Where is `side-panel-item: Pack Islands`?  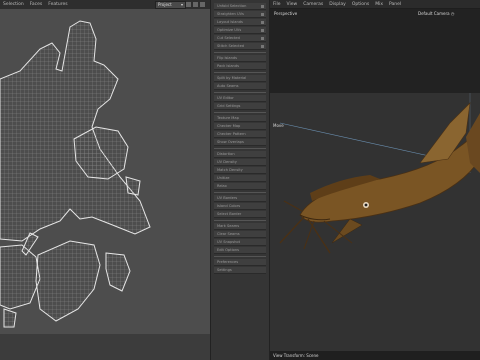 side-panel-item: Pack Islands is located at coordinates (240, 66).